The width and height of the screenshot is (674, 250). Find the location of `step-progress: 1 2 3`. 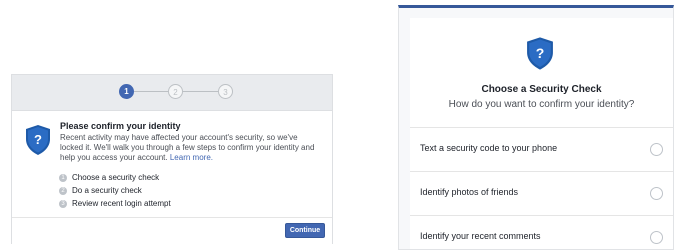

step-progress: 1 2 3 is located at coordinates (176, 92).